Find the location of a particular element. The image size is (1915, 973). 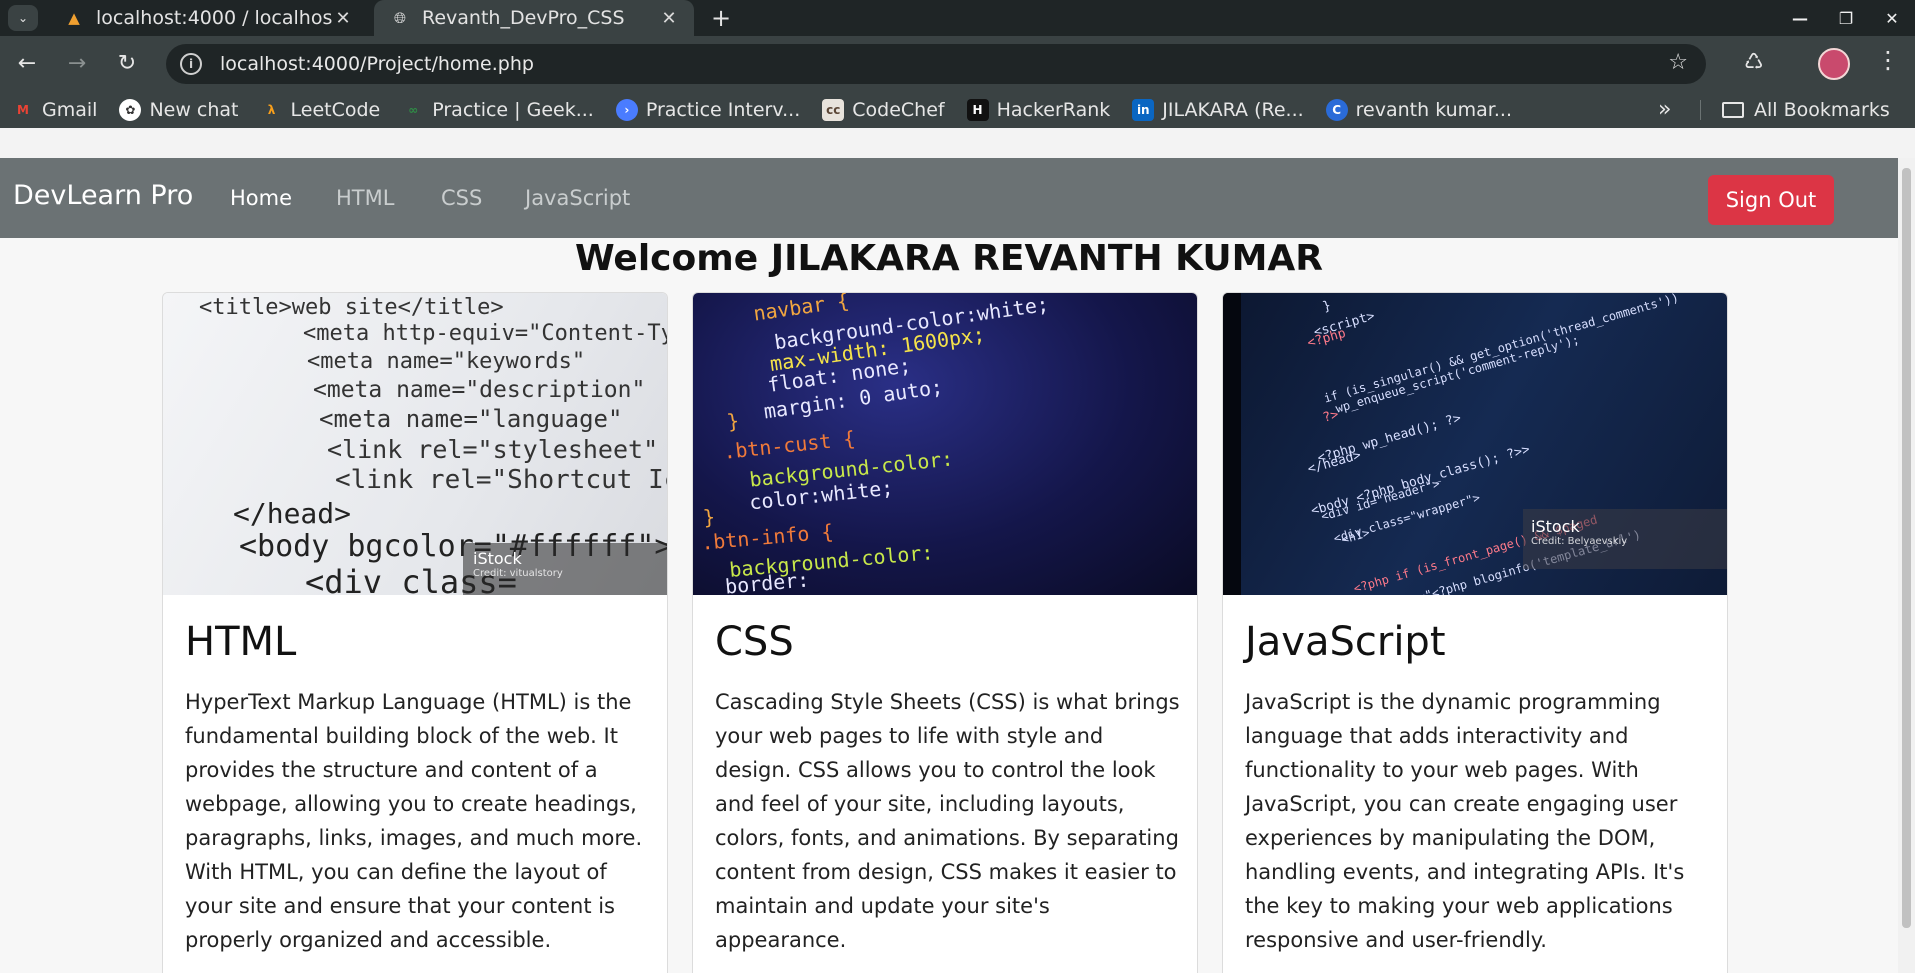

tab-revanth-devpro: 🌐︎ Revanth_DevPro_CSS ✕ is located at coordinates (534, 18).